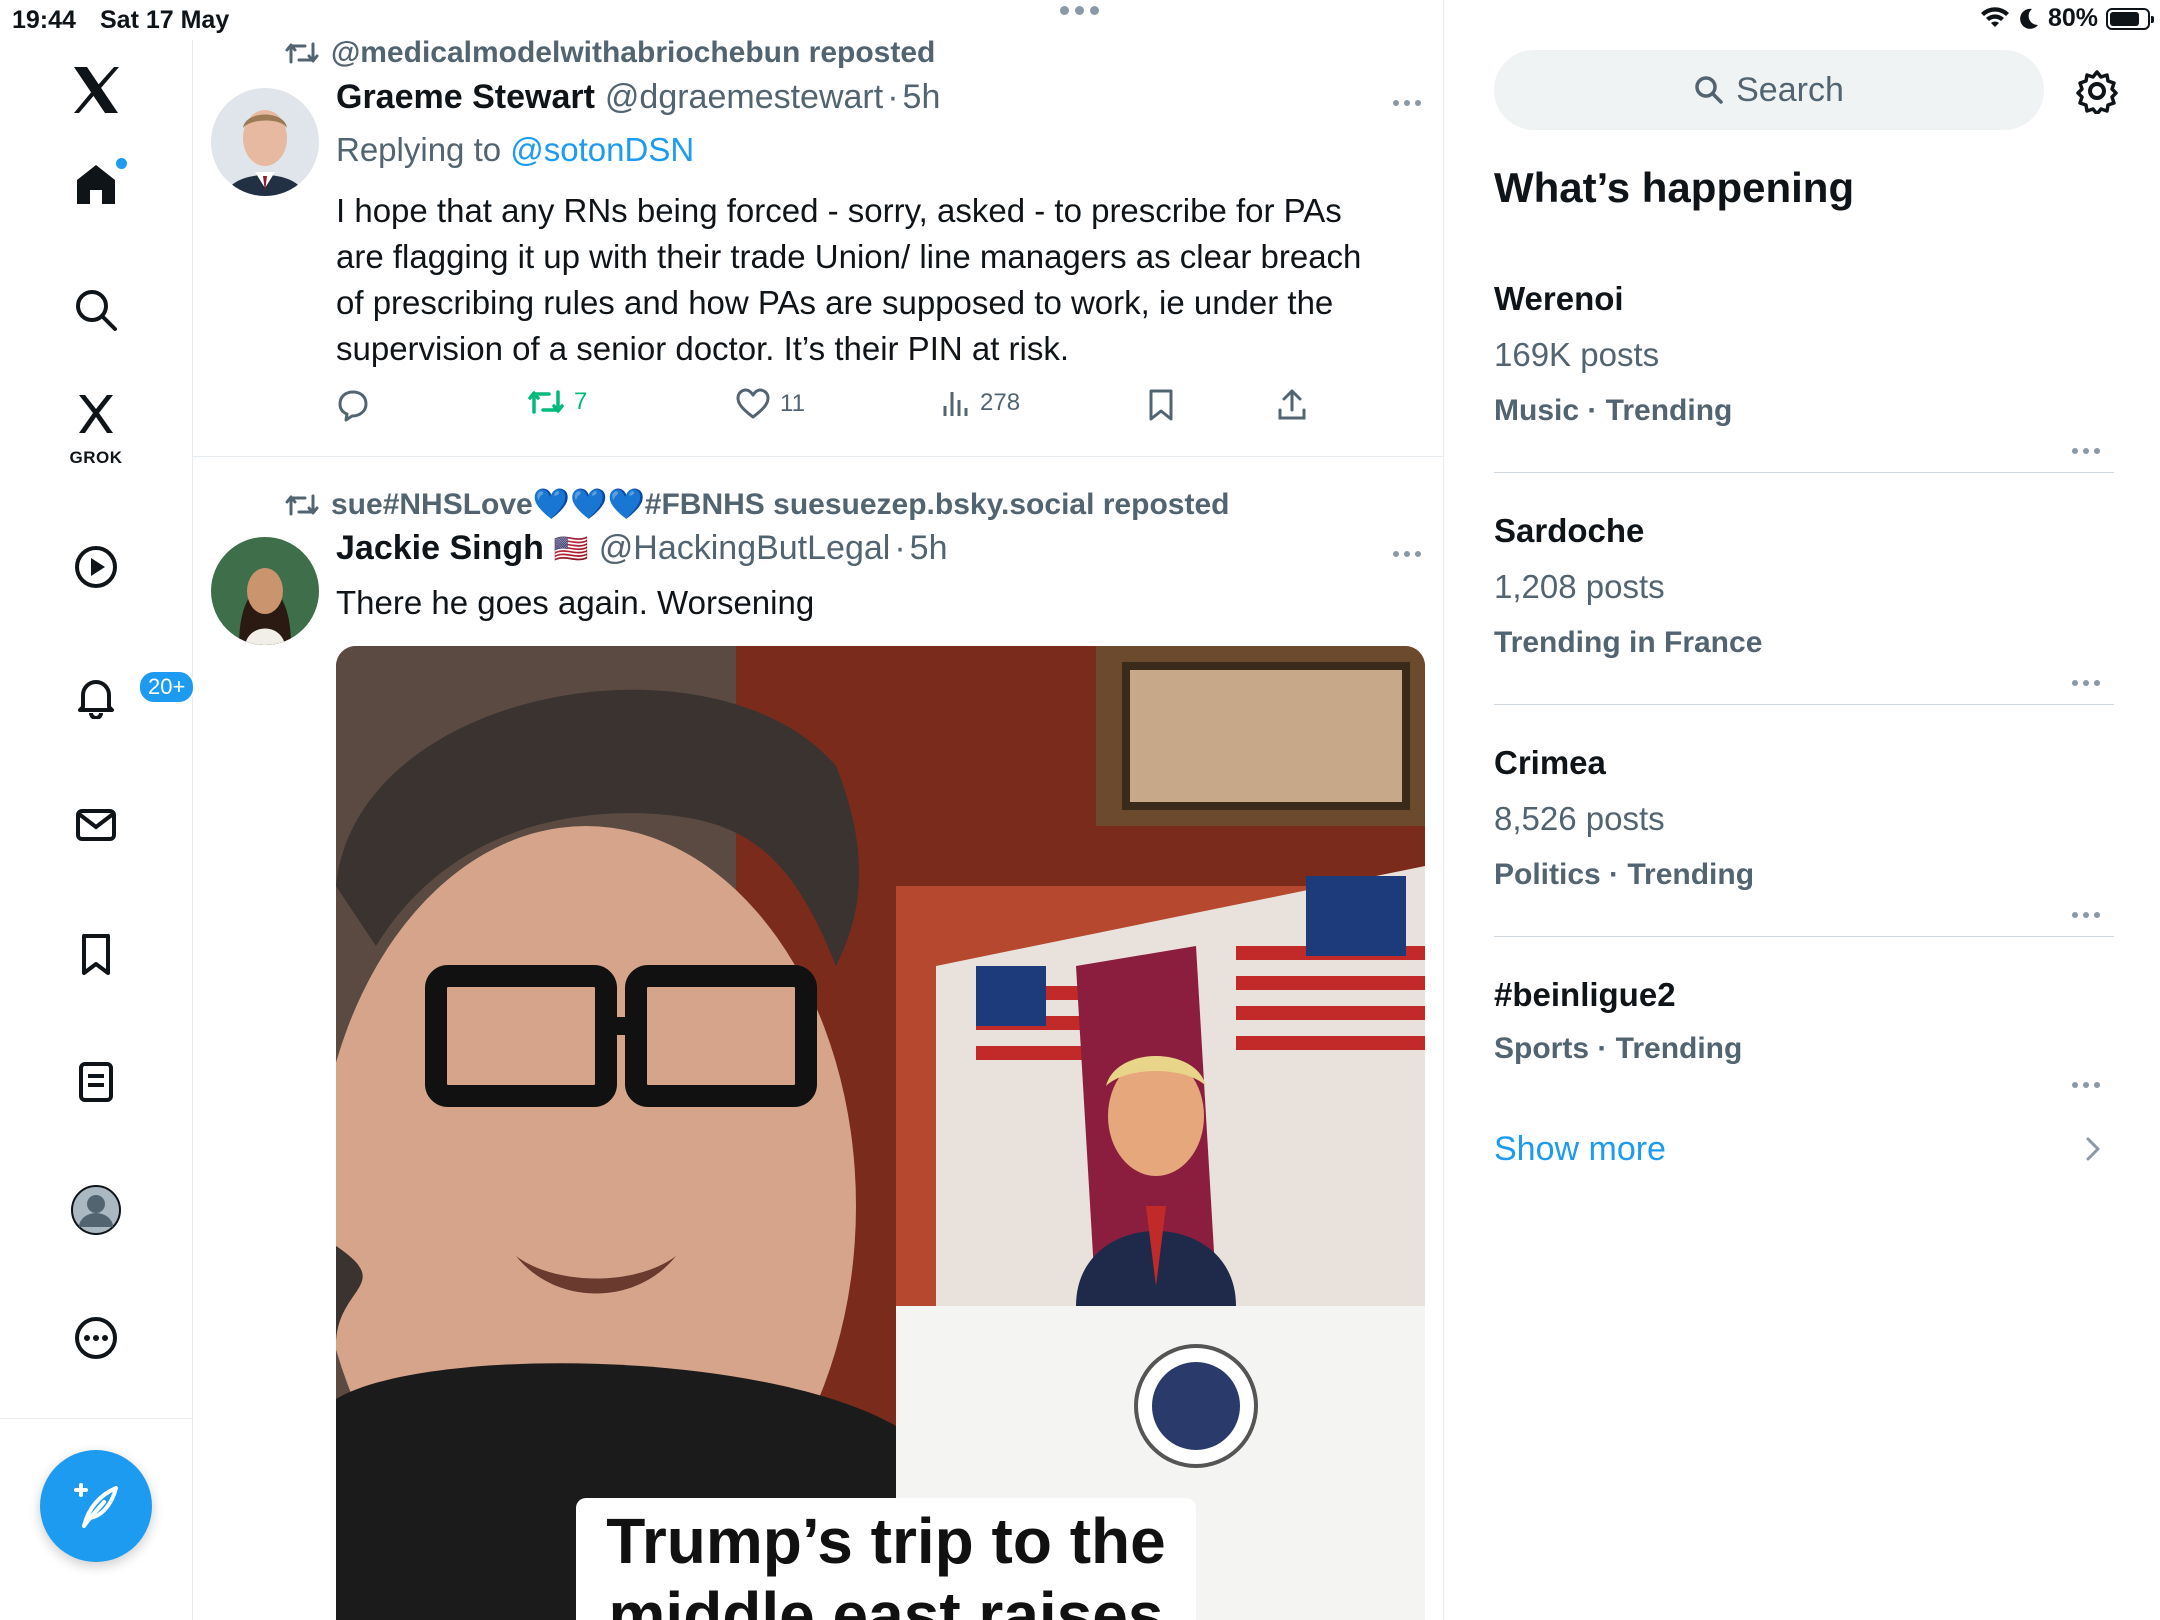 The image size is (2160, 1620). I want to click on sidebar-nav: GROK 20+, so click(98, 830).